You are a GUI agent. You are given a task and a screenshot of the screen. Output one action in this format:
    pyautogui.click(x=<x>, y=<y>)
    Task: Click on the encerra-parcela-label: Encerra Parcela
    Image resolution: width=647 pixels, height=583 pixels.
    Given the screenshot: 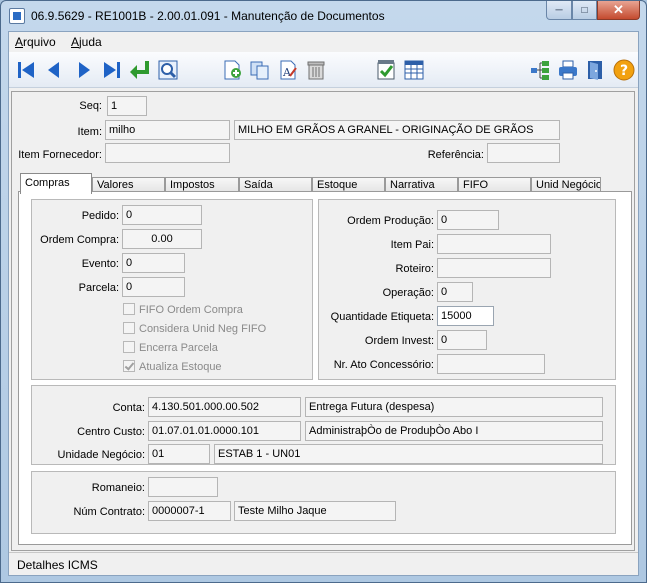 What is the action you would take?
    pyautogui.click(x=178, y=348)
    